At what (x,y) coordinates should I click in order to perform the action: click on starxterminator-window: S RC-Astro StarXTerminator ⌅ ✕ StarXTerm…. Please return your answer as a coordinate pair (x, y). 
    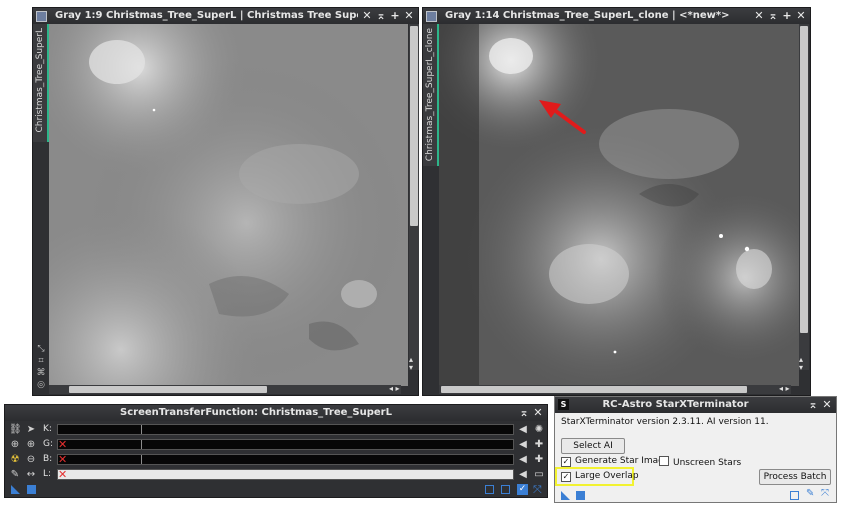
    Looking at the image, I should click on (695, 449).